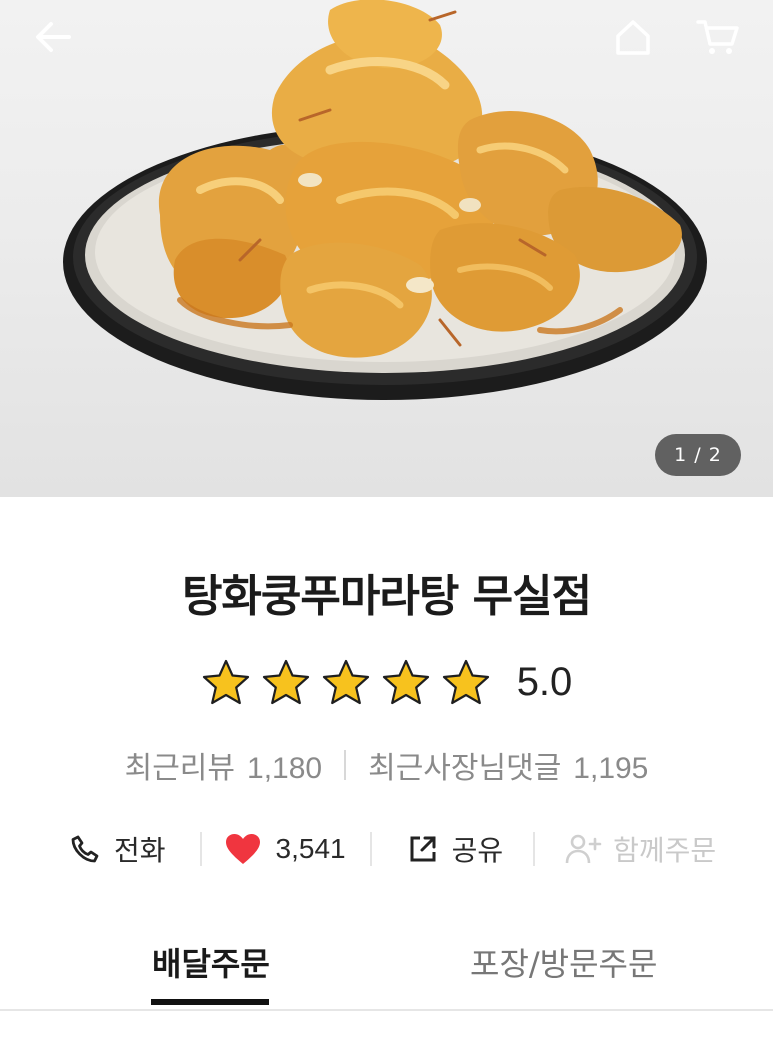 The width and height of the screenshot is (773, 1045). Describe the element at coordinates (386, 596) in the screenshot. I see `store-name: 탕화쿵푸마라탕 무실점` at that location.